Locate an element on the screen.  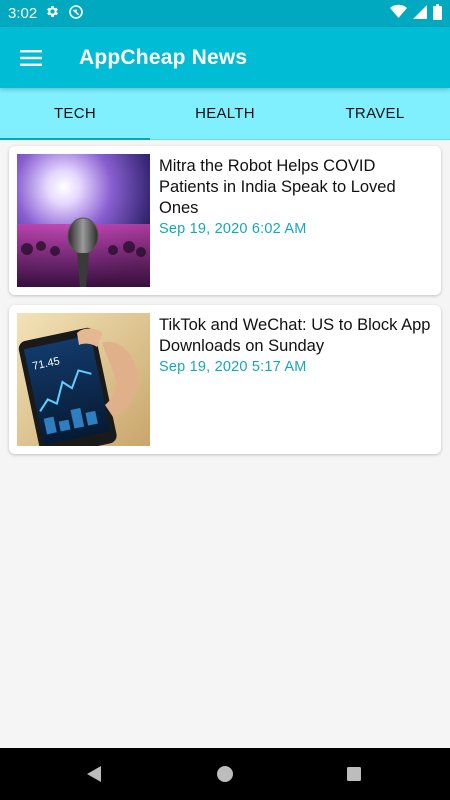
category-tabs: TECH HEALTH TRAVEL is located at coordinates (225, 114).